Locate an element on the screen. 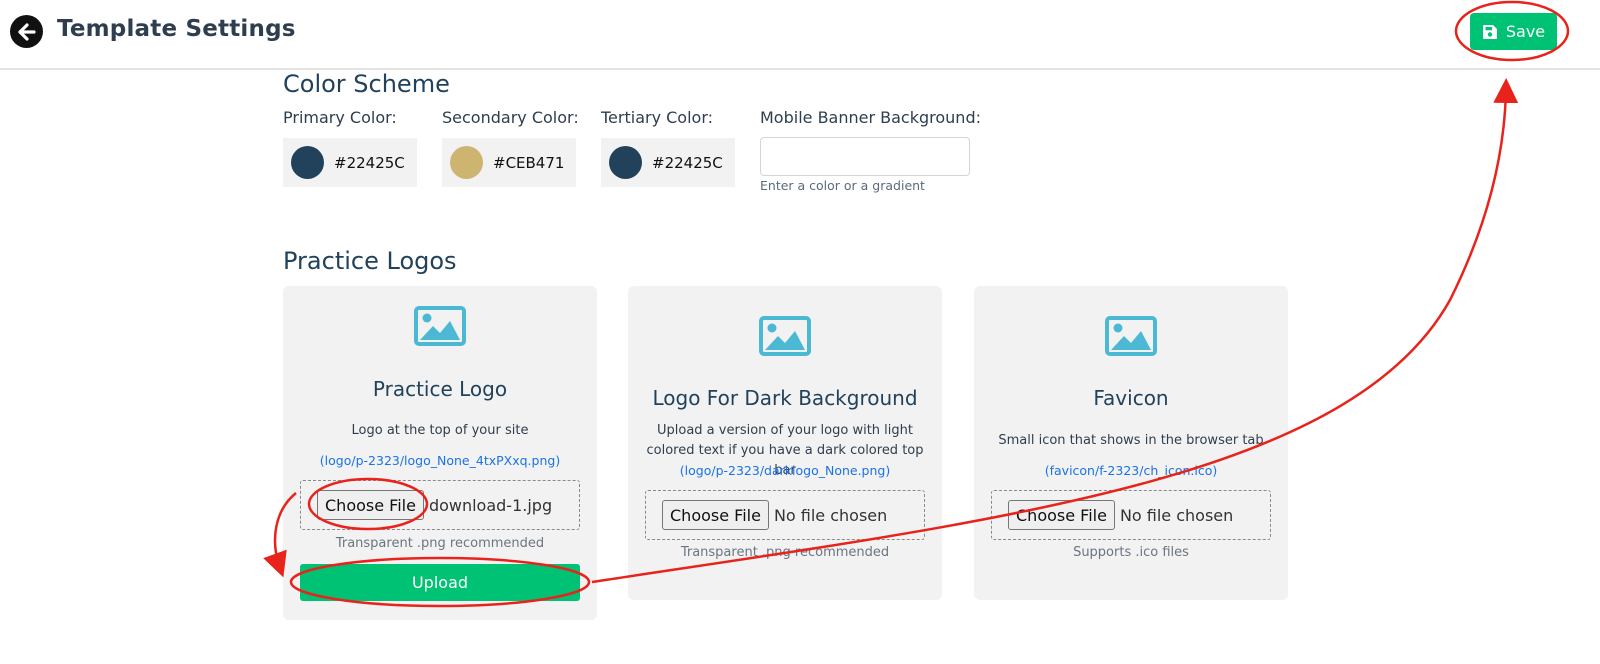 This screenshot has width=1600, height=664. practice-logo-link: (logo/p-2323/logo_None_4txPXxq.png) is located at coordinates (440, 460).